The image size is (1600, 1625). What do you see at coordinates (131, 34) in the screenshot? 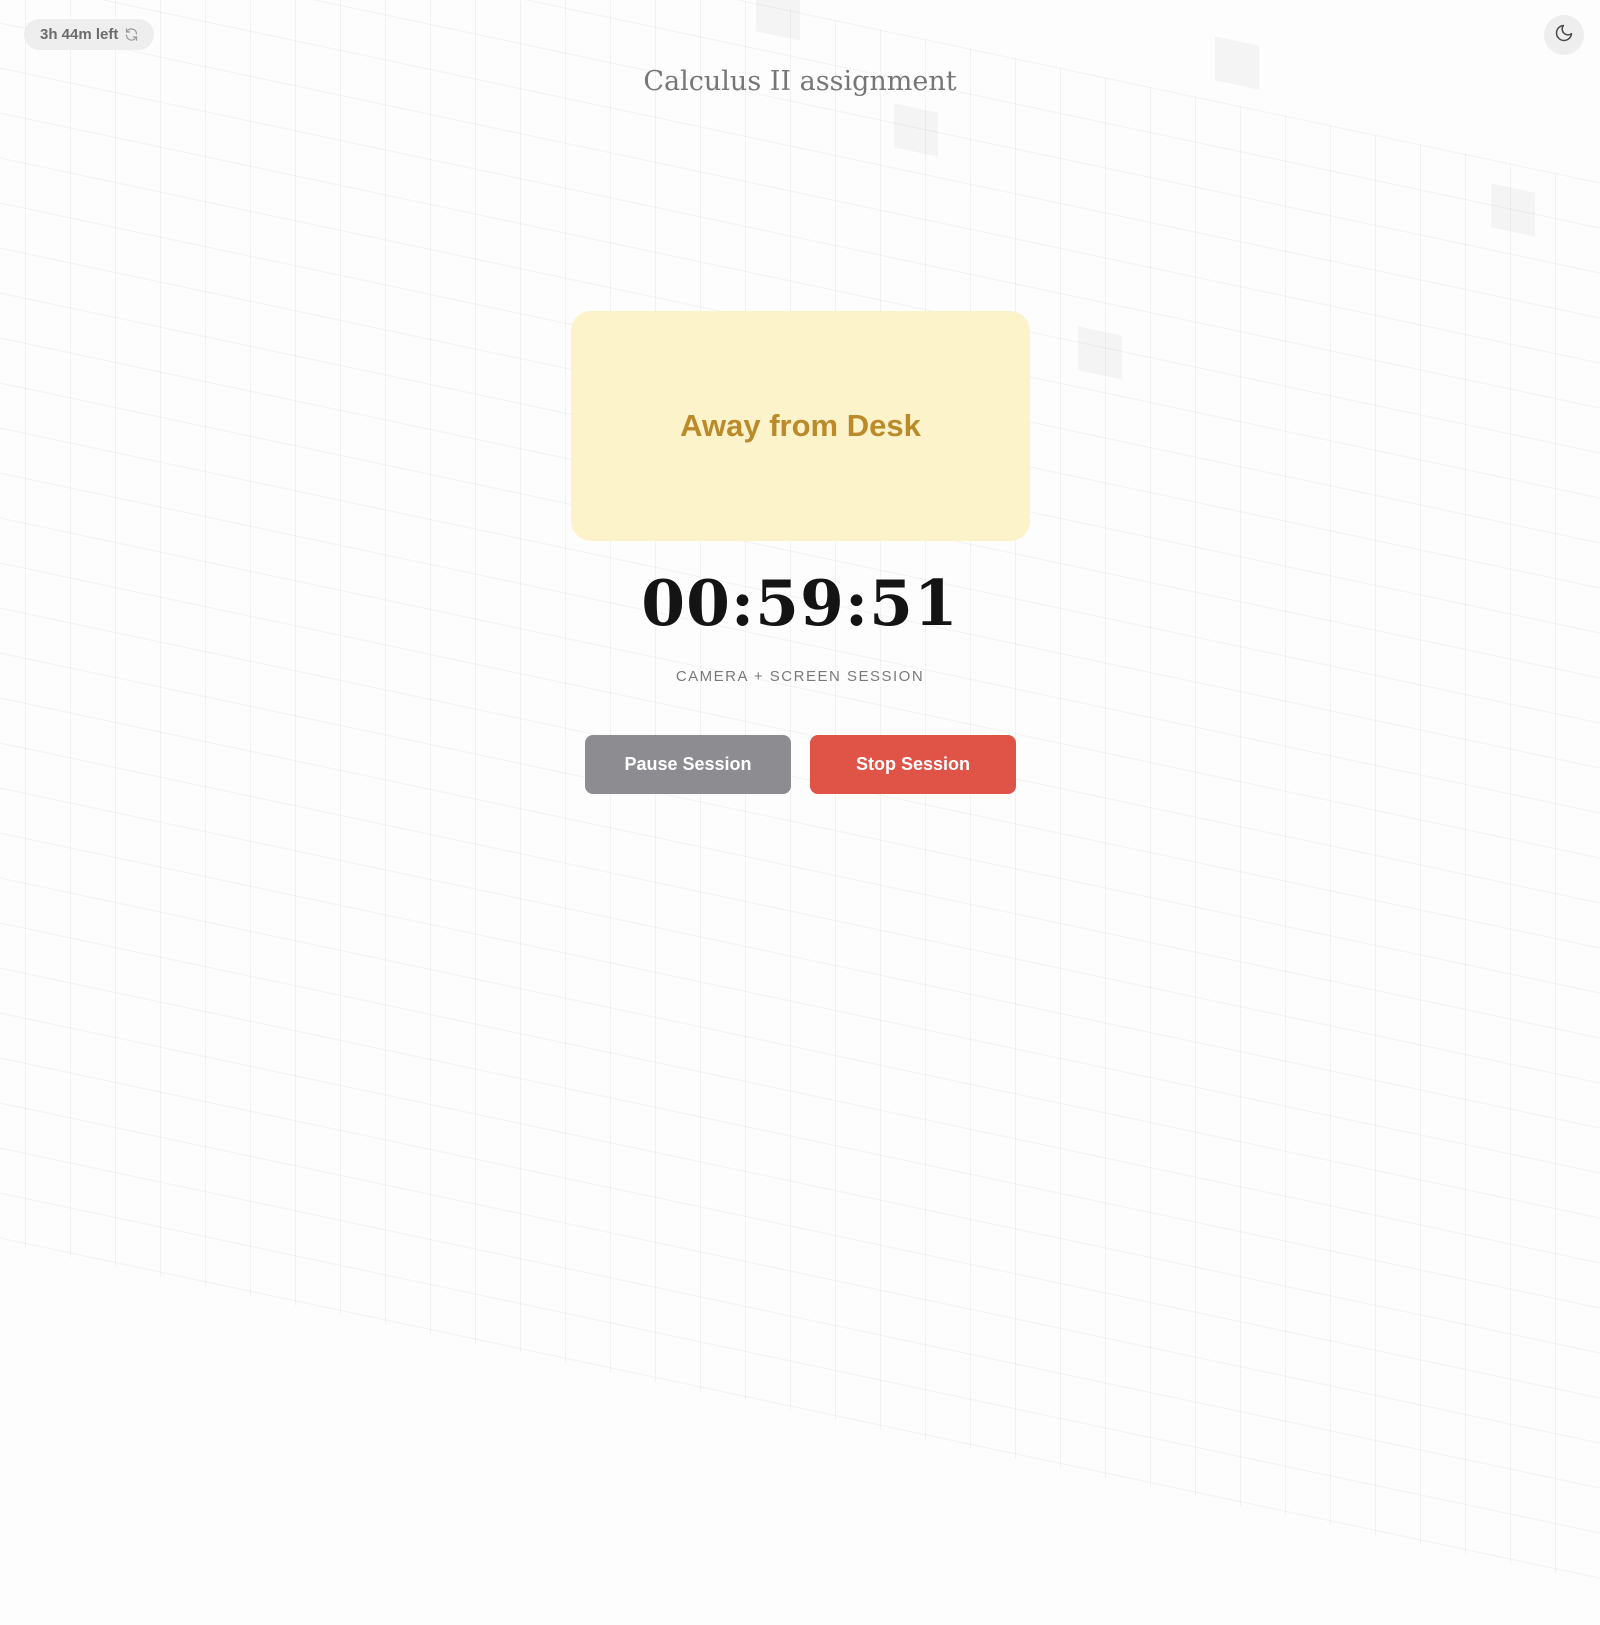
I see `refresh-icon` at bounding box center [131, 34].